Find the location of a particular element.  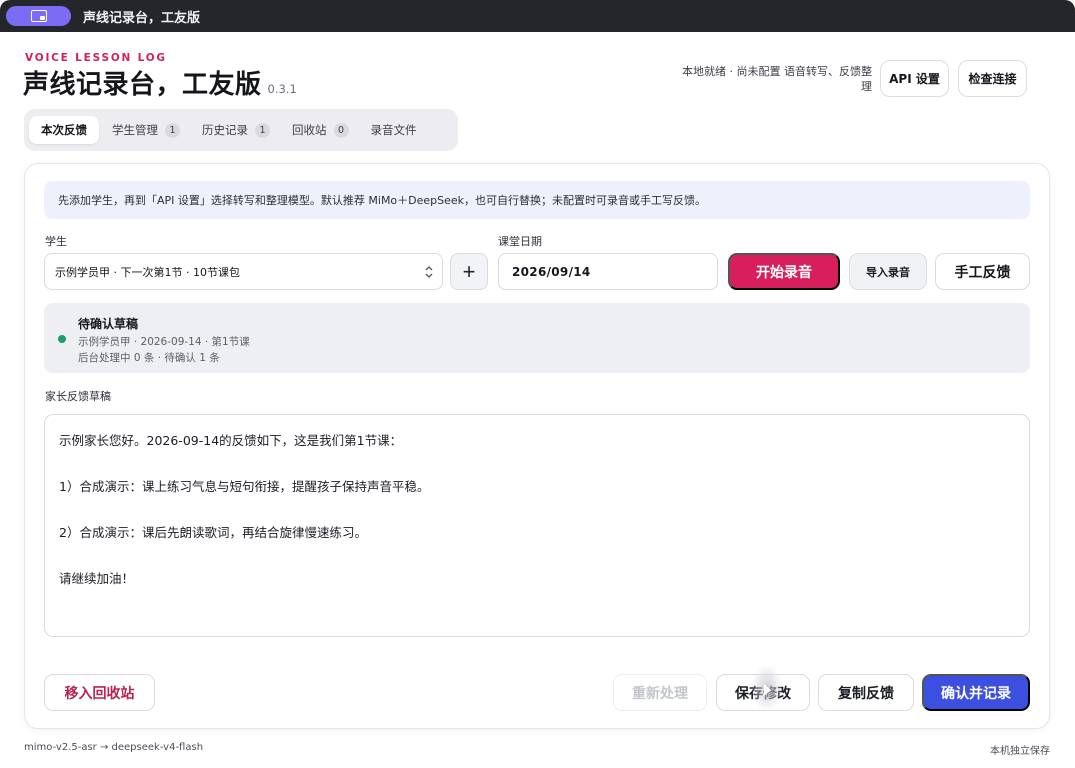

page-header: 声线记录台，工友版 0.3.1 is located at coordinates (160, 82).